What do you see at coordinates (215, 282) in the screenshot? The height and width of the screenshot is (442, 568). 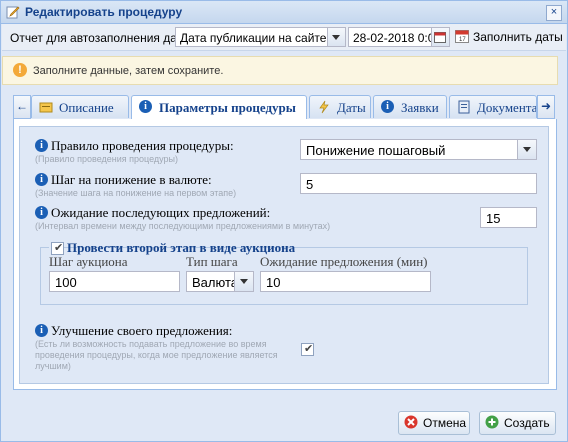 I see `step-type-value: Валюта` at bounding box center [215, 282].